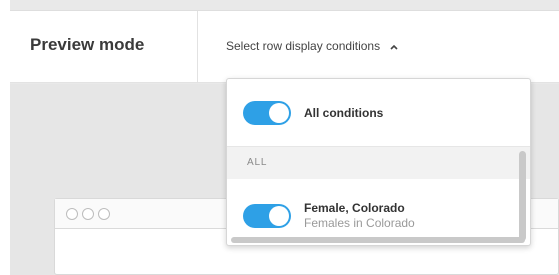  What do you see at coordinates (522, 196) in the screenshot?
I see `vertical-scrollbar` at bounding box center [522, 196].